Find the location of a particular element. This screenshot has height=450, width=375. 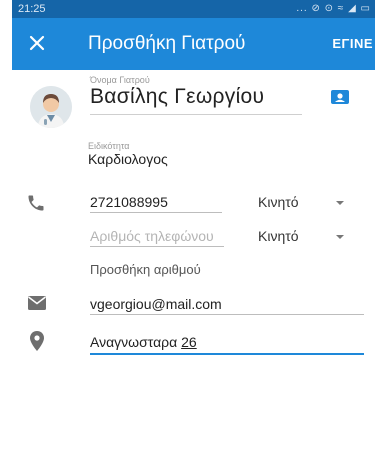

address-field-focus-line is located at coordinates (227, 354).